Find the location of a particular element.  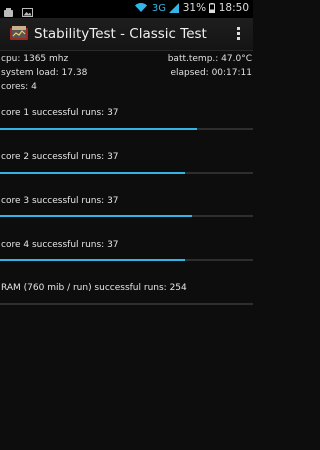

elapsed-time: elapsed: 00:17:11 is located at coordinates (211, 73).